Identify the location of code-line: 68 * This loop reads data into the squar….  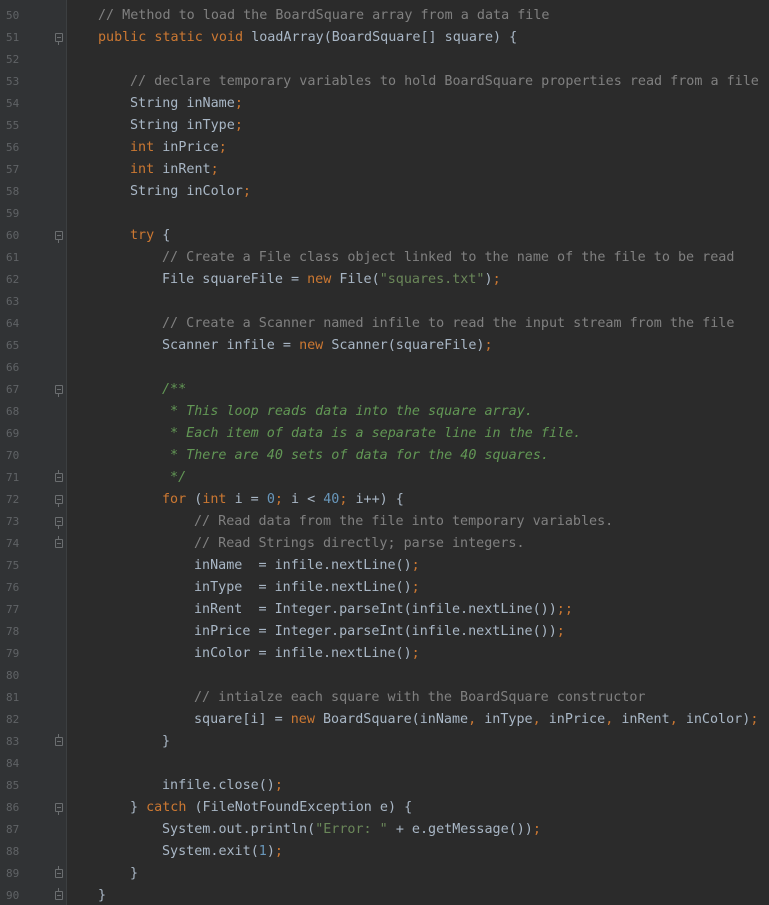
(384, 412).